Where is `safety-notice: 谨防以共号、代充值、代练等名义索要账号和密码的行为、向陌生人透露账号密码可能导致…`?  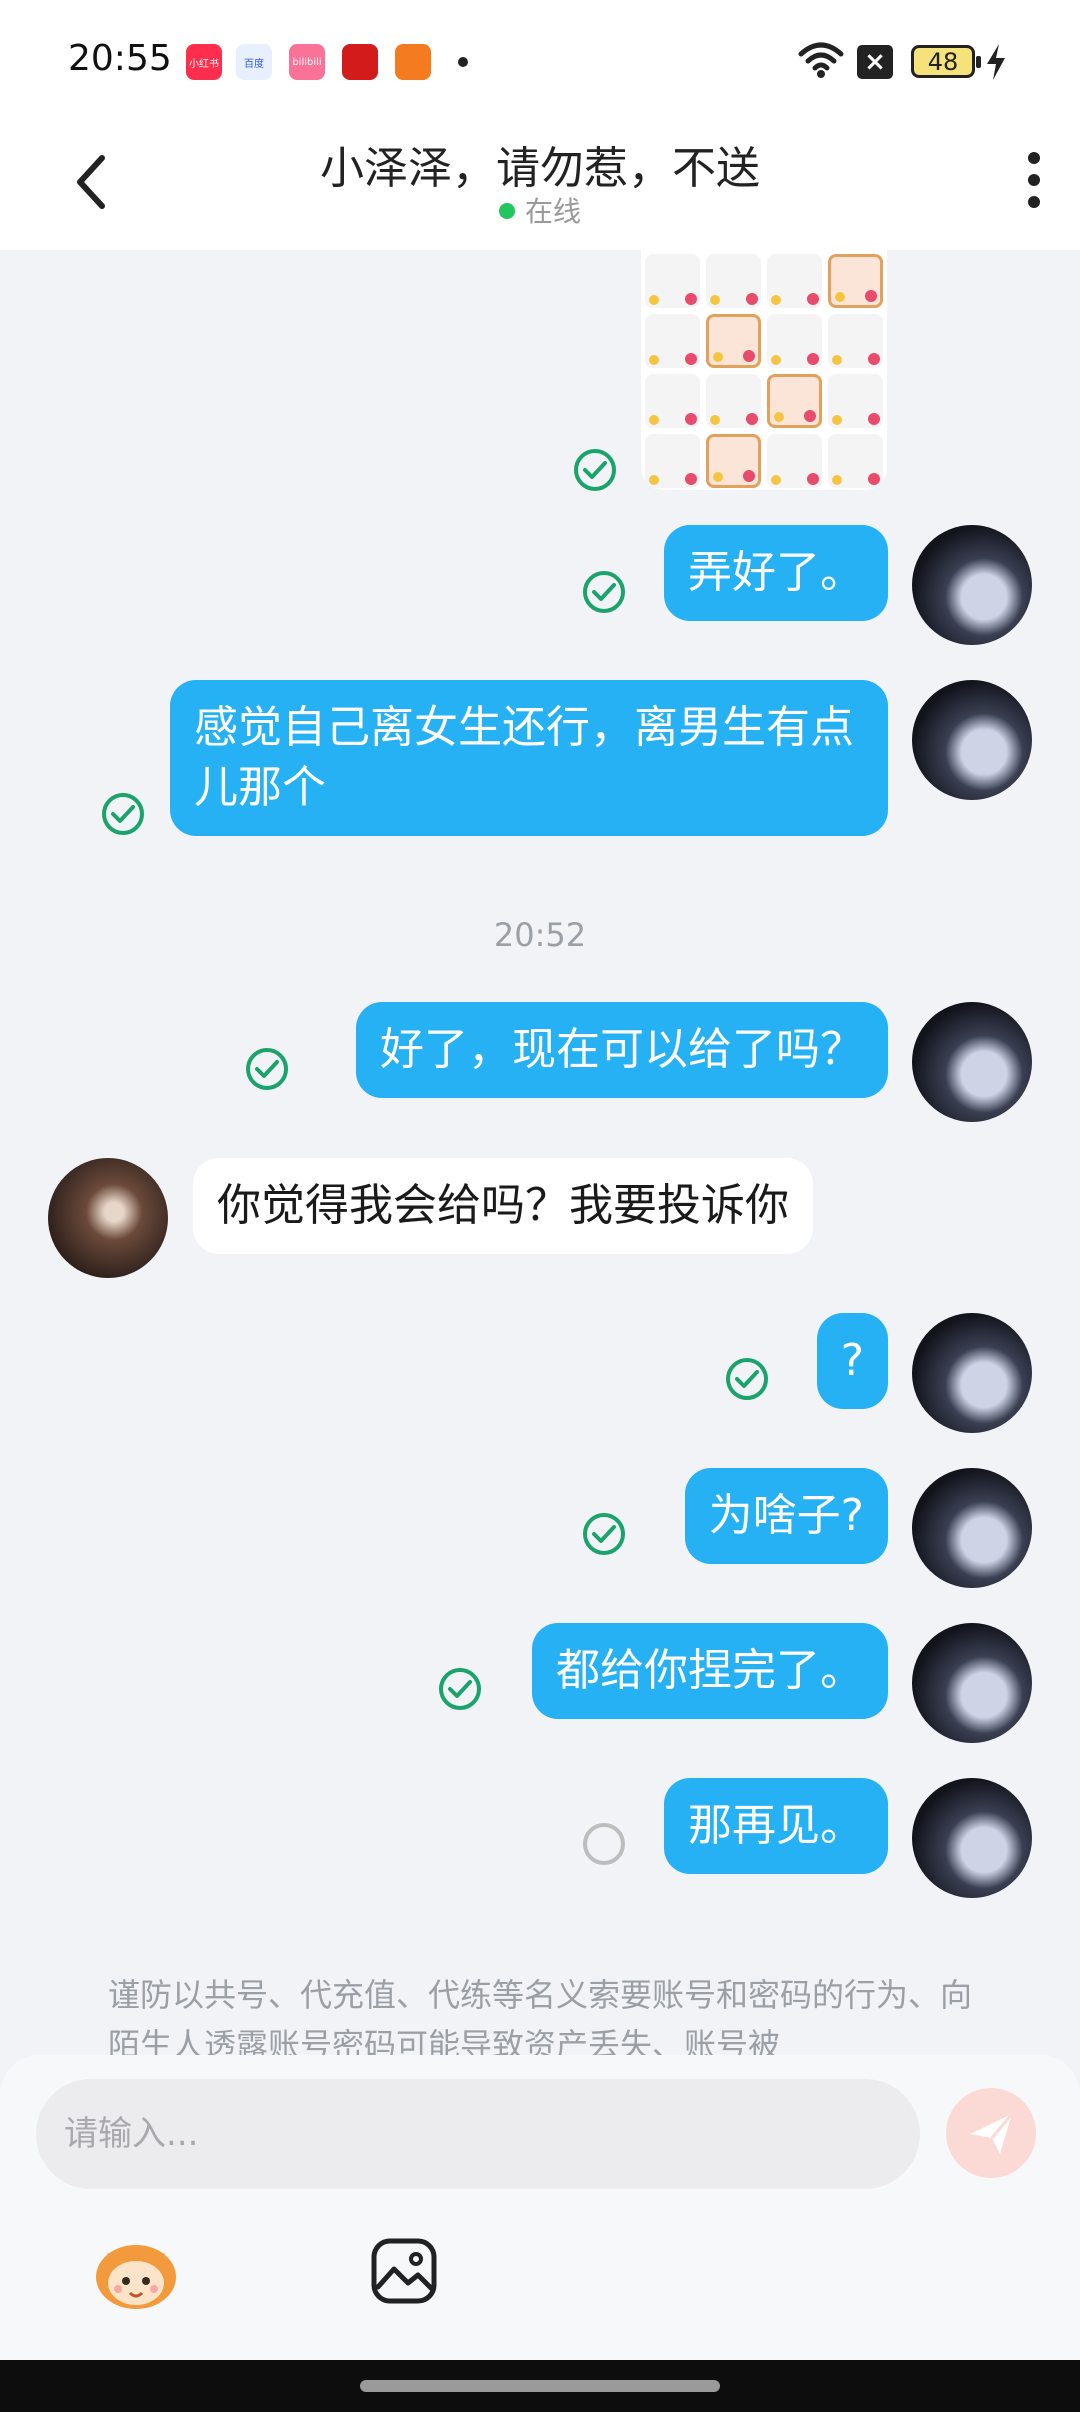
safety-notice: 谨防以共号、代充值、代练等名义索要账号和密码的行为、向陌生人透露账号密码可能导致… is located at coordinates (540, 2015).